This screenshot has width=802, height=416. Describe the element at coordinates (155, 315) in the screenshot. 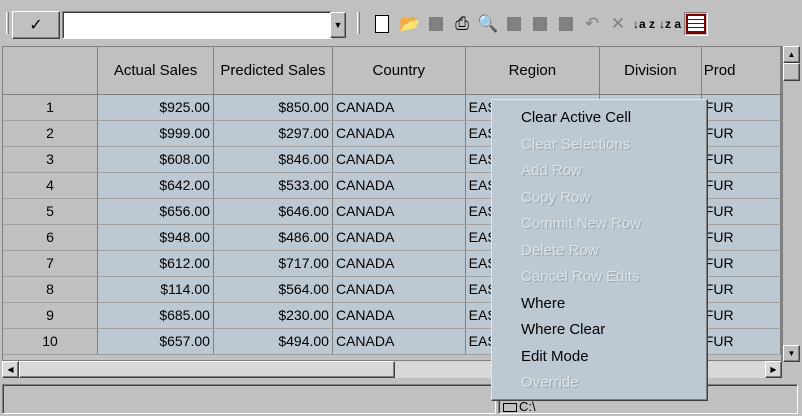

I see `actual-sales-cell: $685.00` at that location.